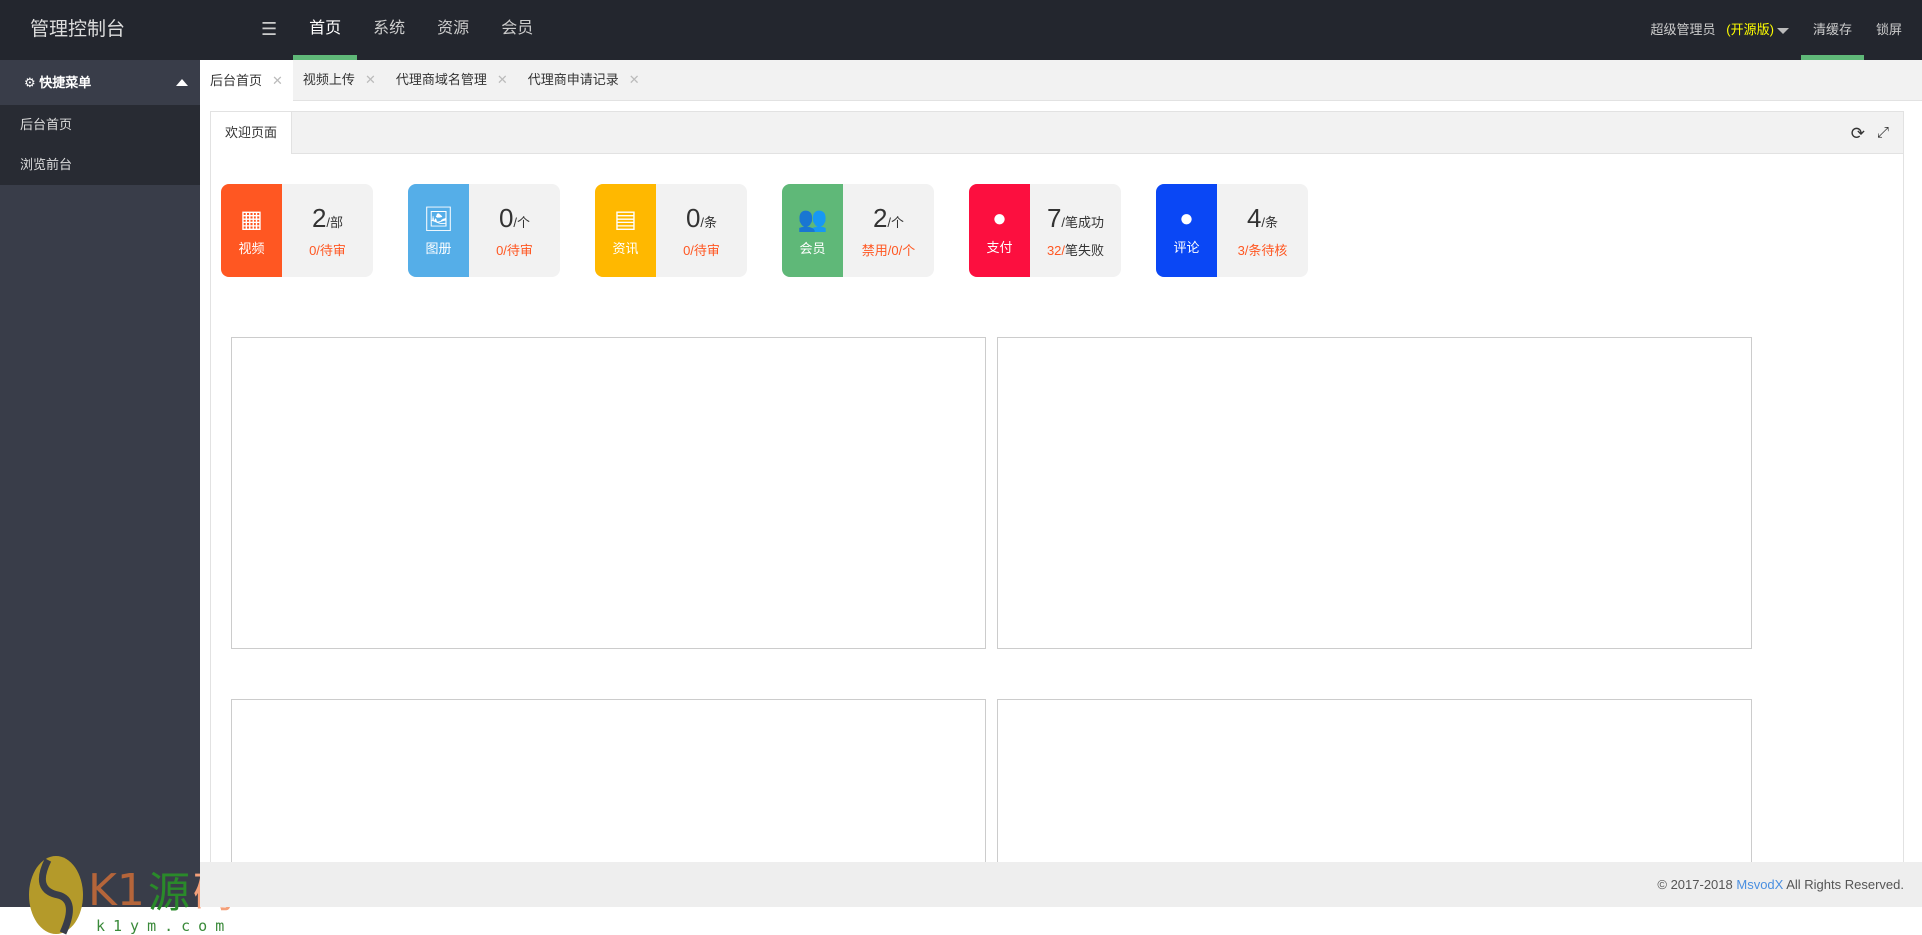  I want to click on card-label: 支付, so click(999, 247).